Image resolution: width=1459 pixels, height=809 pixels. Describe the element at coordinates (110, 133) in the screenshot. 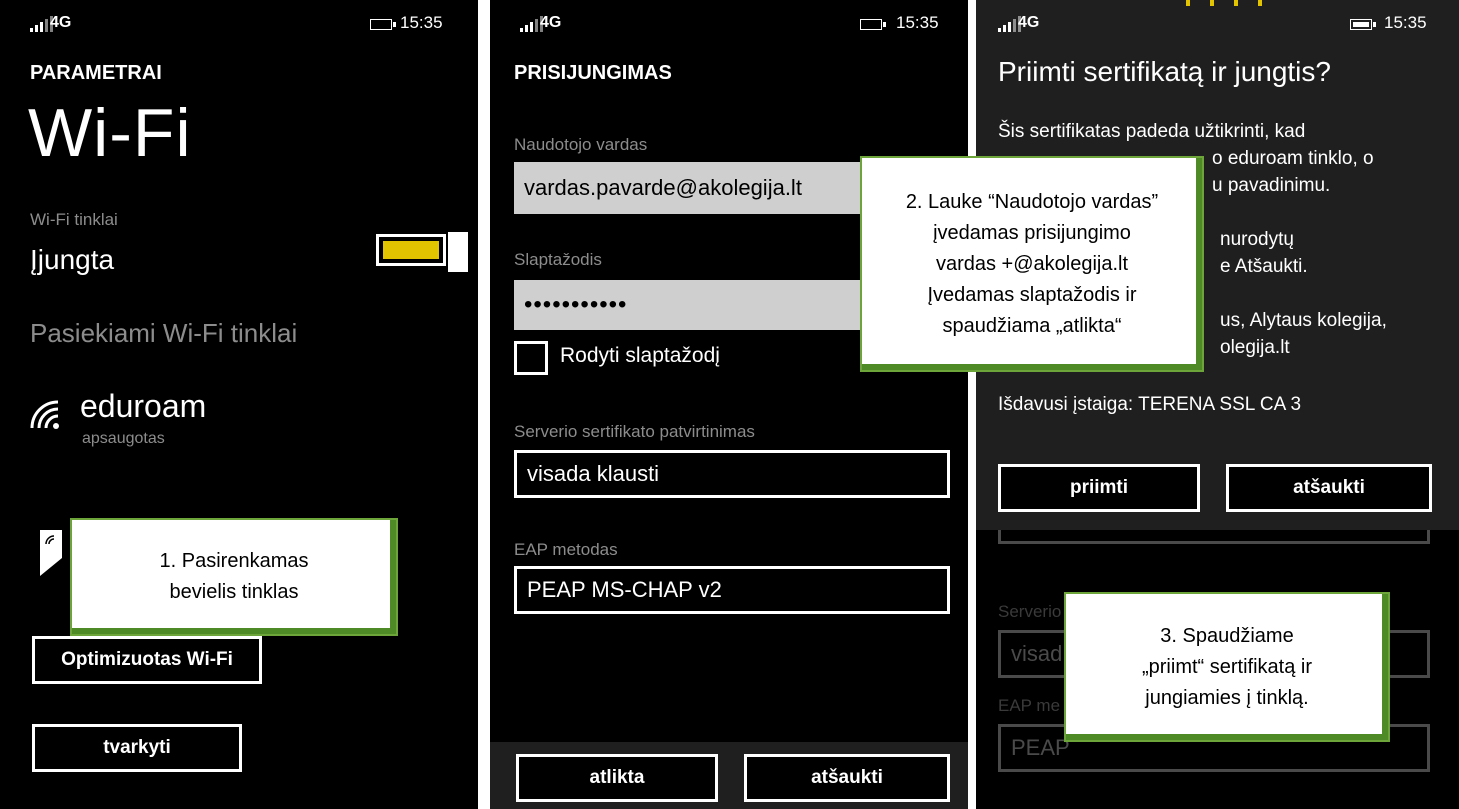

I see `page-title: Wi-Fi` at that location.